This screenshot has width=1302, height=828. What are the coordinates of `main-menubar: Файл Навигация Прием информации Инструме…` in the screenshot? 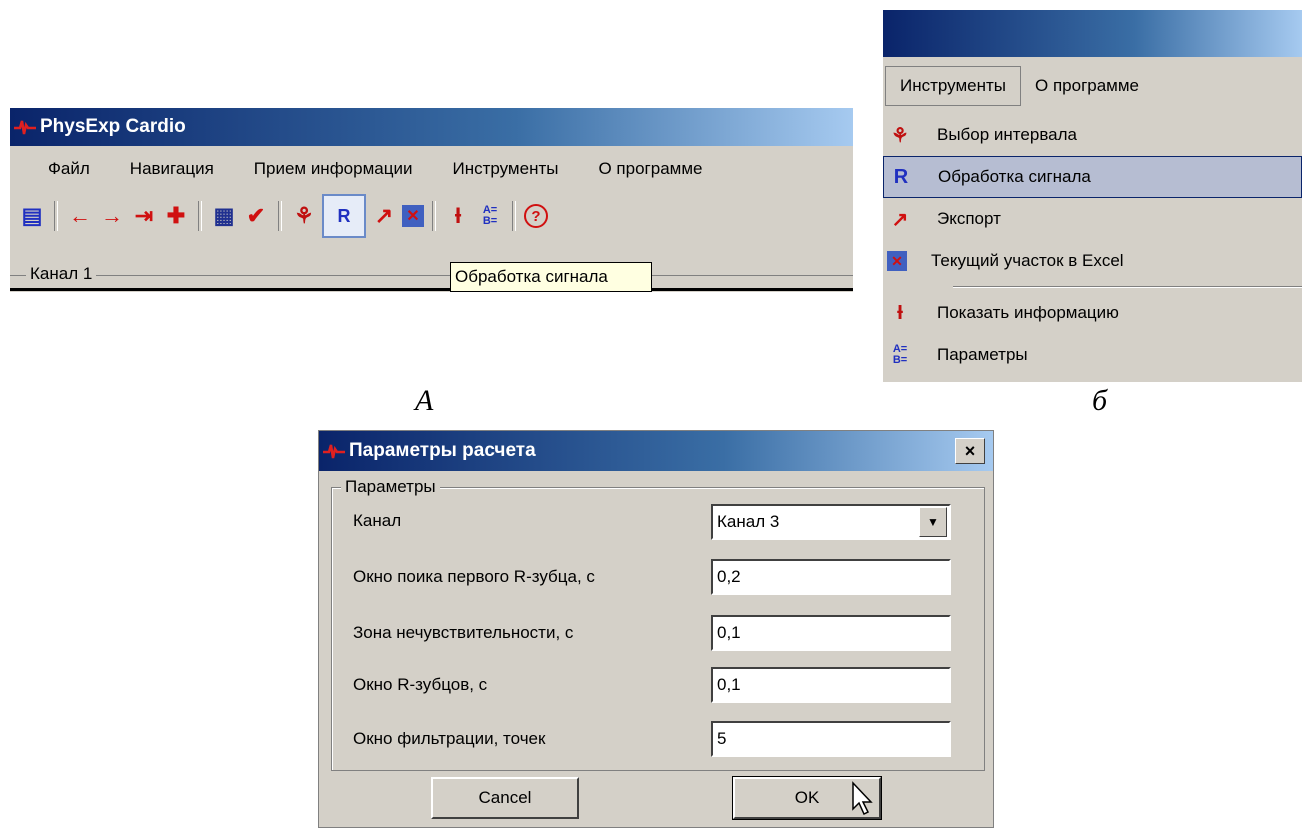 It's located at (431, 169).